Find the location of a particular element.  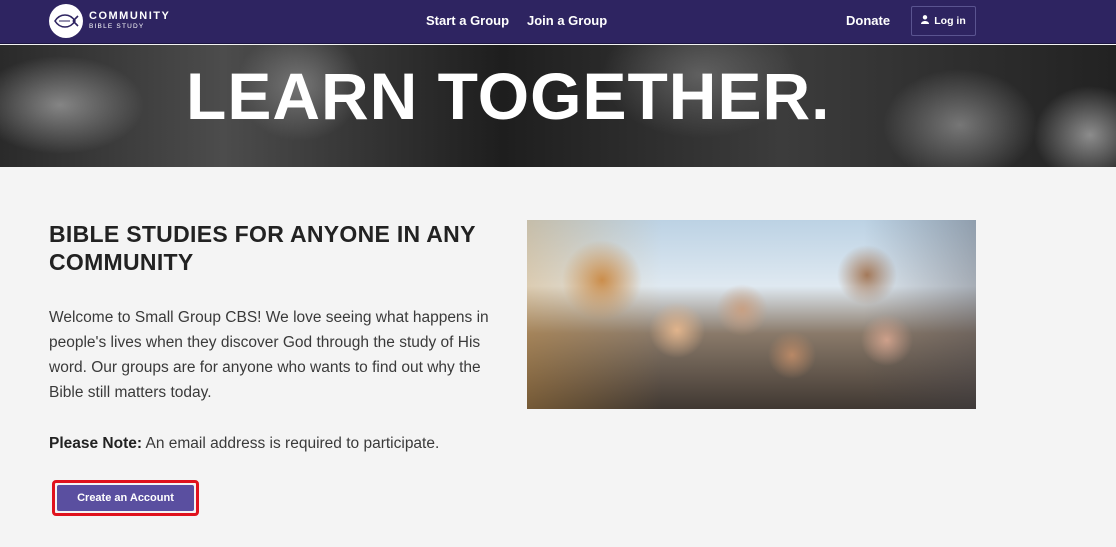

hero-title: LEARN TOGETHER. is located at coordinates (508, 96).